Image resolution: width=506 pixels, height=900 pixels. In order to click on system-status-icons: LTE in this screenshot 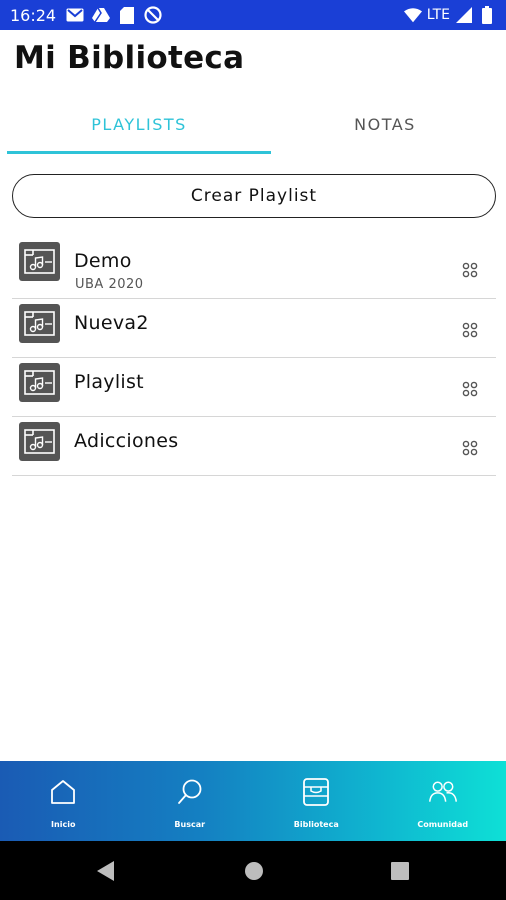, I will do `click(449, 15)`.